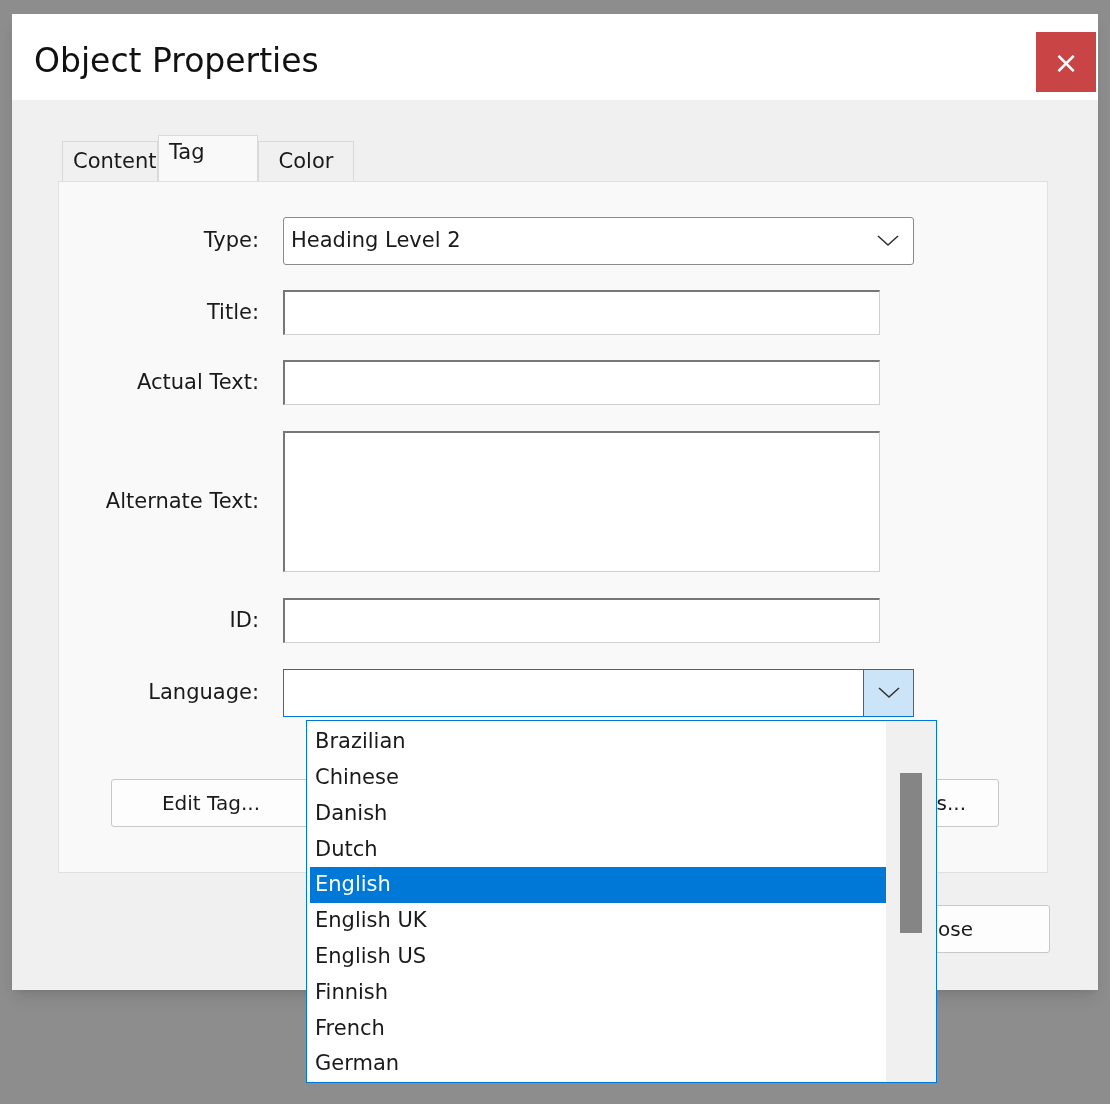 Image resolution: width=1110 pixels, height=1104 pixels. Describe the element at coordinates (598, 849) in the screenshot. I see `dropdown-option: Dutch` at that location.